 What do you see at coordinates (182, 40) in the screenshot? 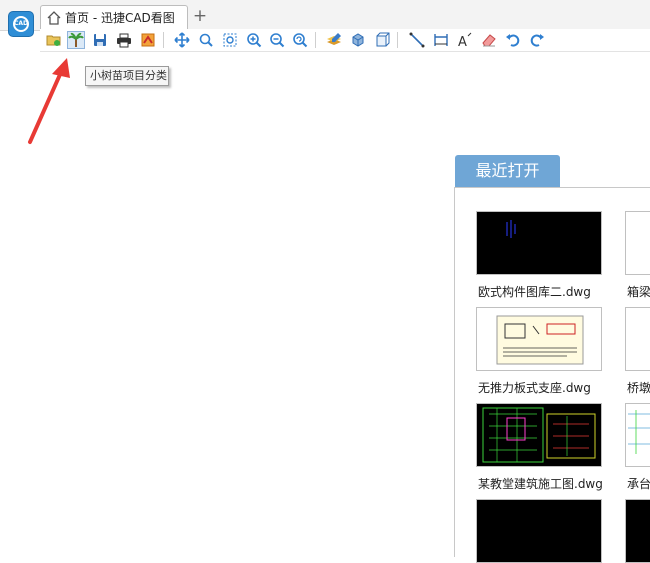
I see `pan-icon` at bounding box center [182, 40].